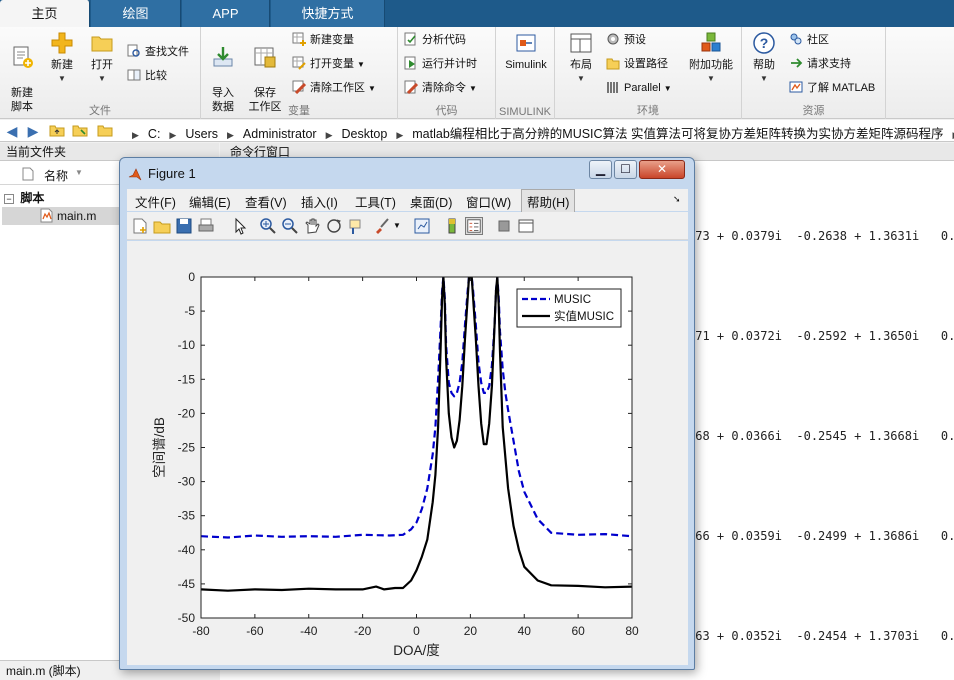  What do you see at coordinates (162, 226) in the screenshot?
I see `open-file-icon` at bounding box center [162, 226].